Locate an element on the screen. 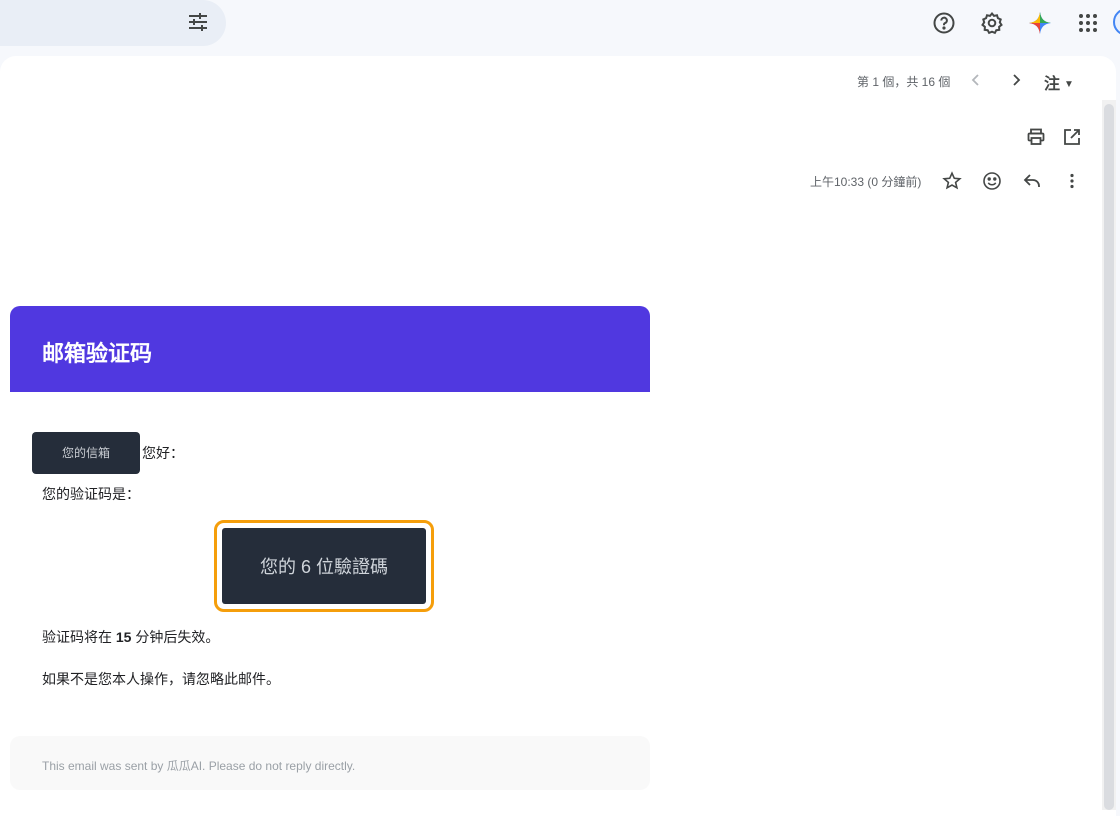 The height and width of the screenshot is (816, 1120). top-bar is located at coordinates (560, 28).